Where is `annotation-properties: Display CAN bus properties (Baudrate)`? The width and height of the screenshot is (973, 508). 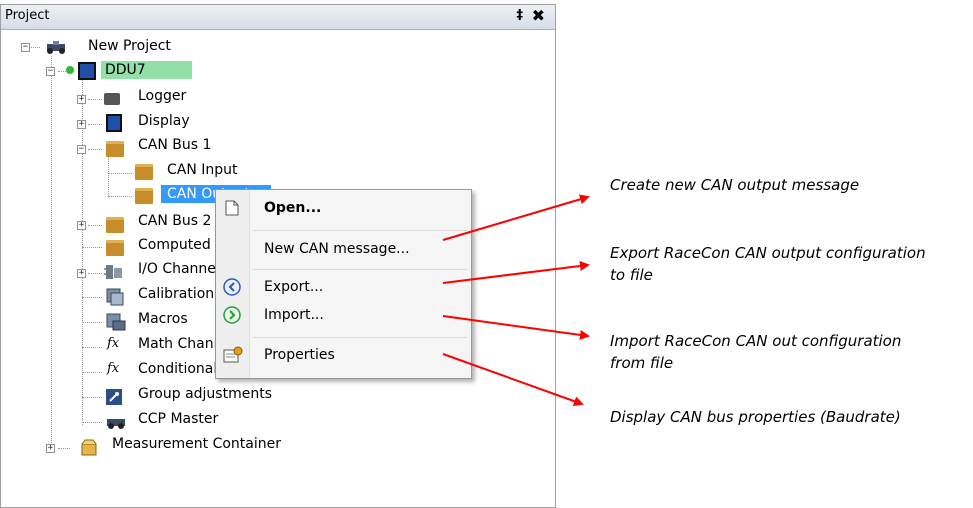 annotation-properties: Display CAN bus properties (Baudrate) is located at coordinates (755, 417).